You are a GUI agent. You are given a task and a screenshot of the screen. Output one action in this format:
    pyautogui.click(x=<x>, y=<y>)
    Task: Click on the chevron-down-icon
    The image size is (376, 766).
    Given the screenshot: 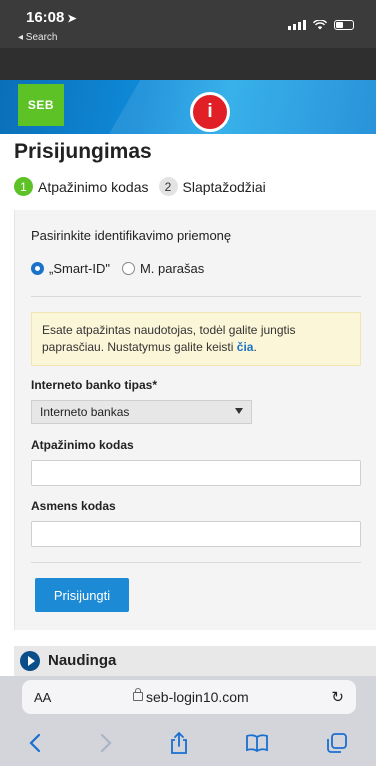 What is the action you would take?
    pyautogui.click(x=239, y=411)
    